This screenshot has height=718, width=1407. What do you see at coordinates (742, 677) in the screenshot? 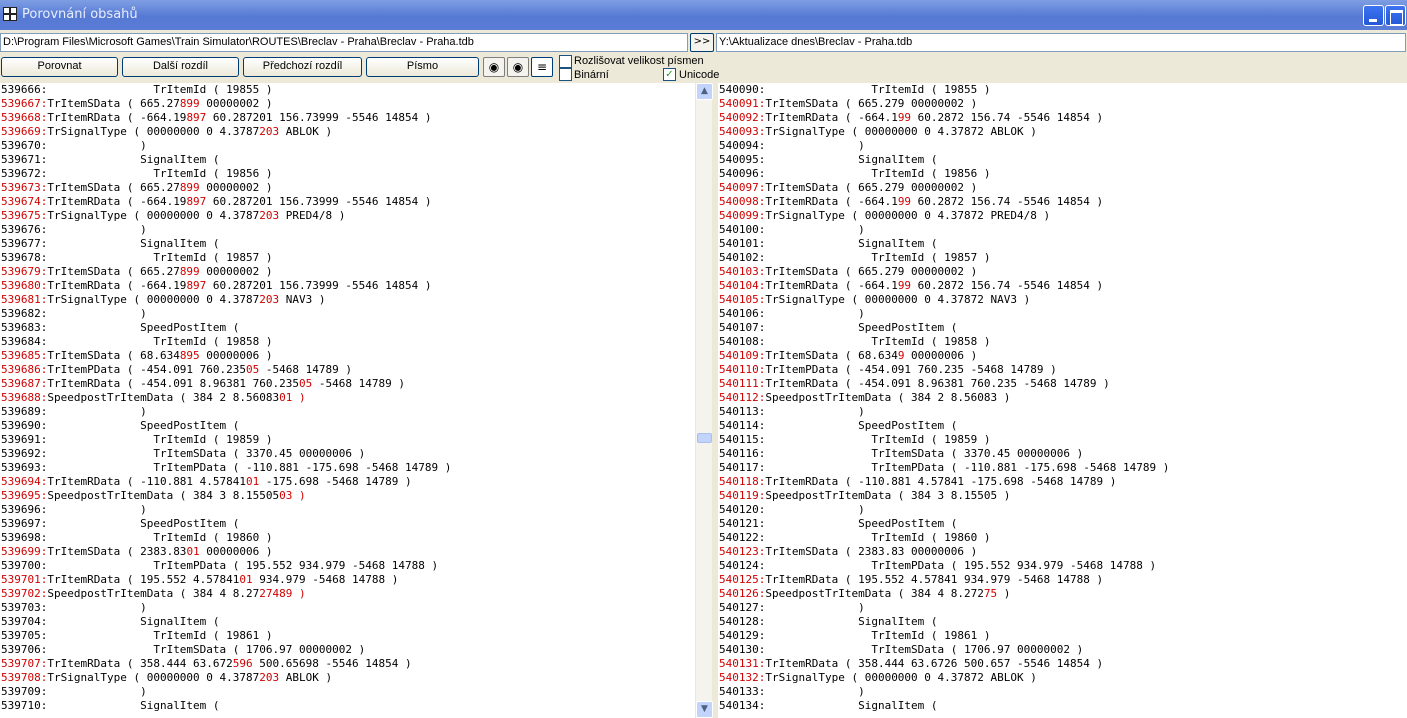
I see `line-number: 540132:` at bounding box center [742, 677].